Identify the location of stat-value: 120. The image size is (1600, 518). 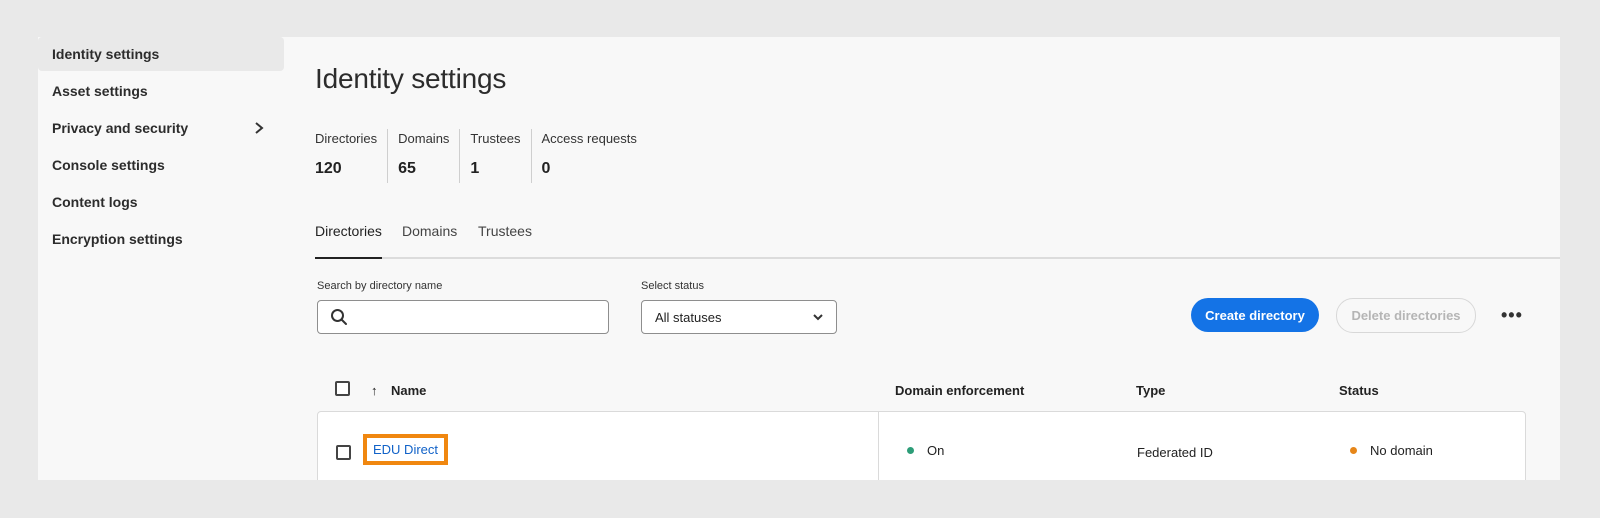
(328, 168).